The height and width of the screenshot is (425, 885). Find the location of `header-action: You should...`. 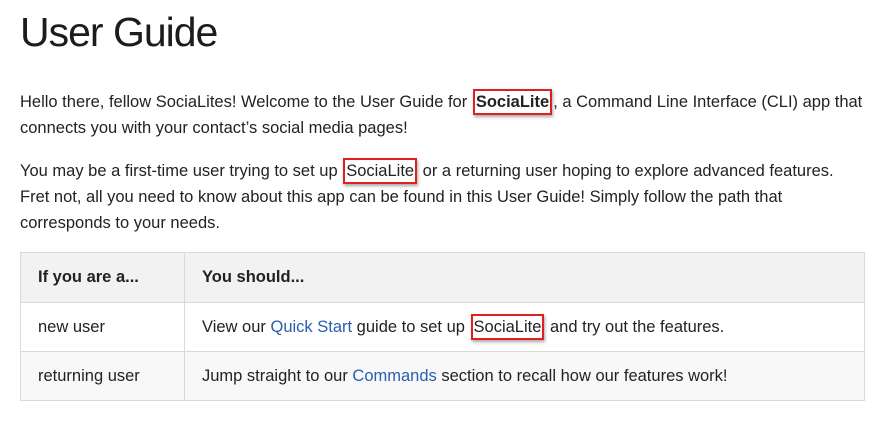

header-action: You should... is located at coordinates (524, 277).